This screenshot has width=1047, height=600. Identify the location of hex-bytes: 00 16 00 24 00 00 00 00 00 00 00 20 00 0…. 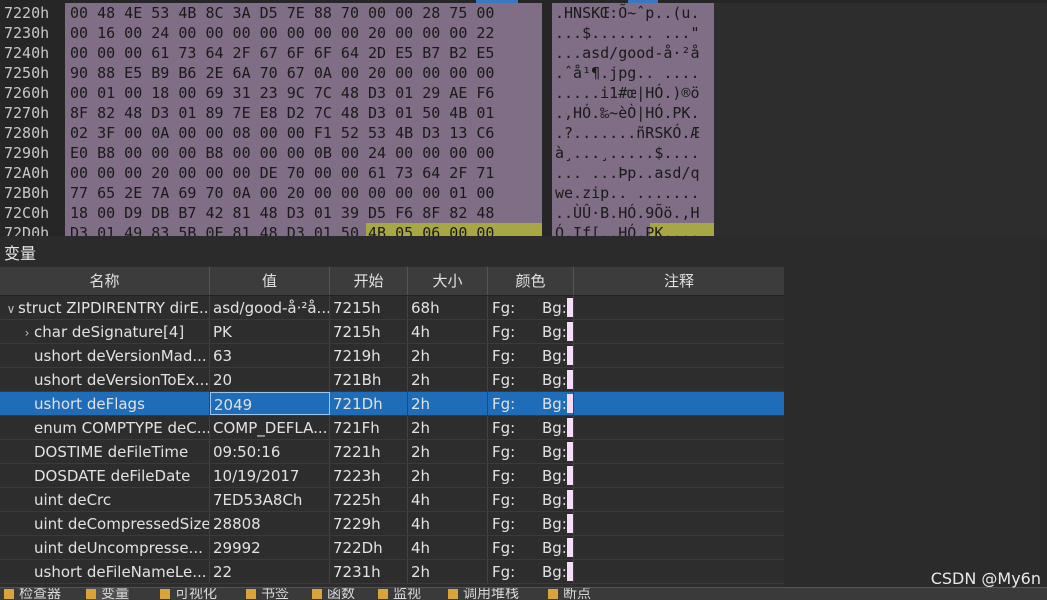
(282, 33).